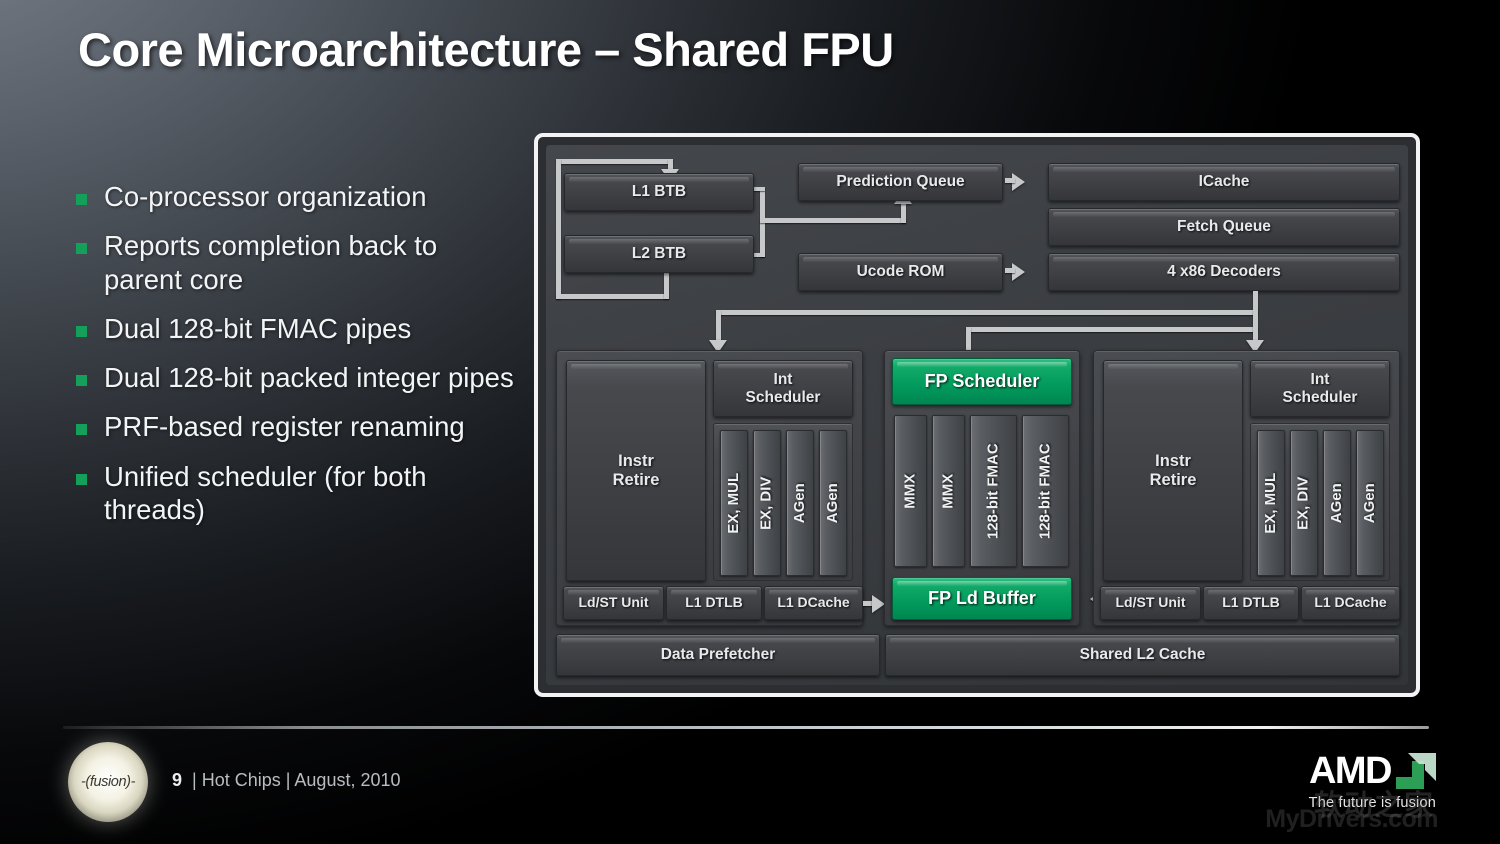  I want to click on pipe-ex-mul-left: EX, MUL, so click(734, 503).